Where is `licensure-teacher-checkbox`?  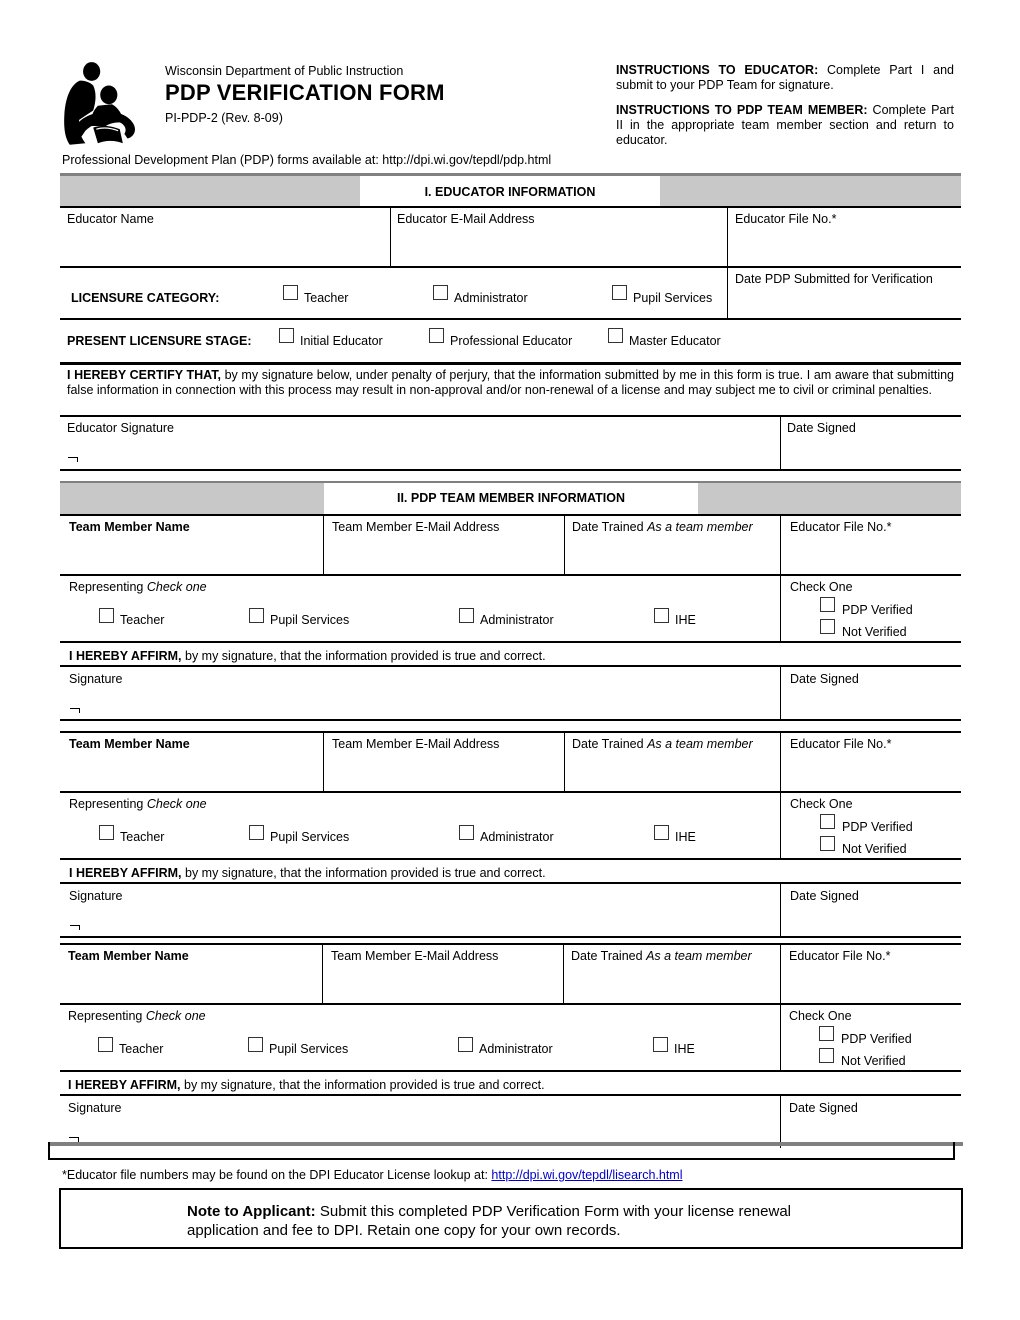 licensure-teacher-checkbox is located at coordinates (290, 292).